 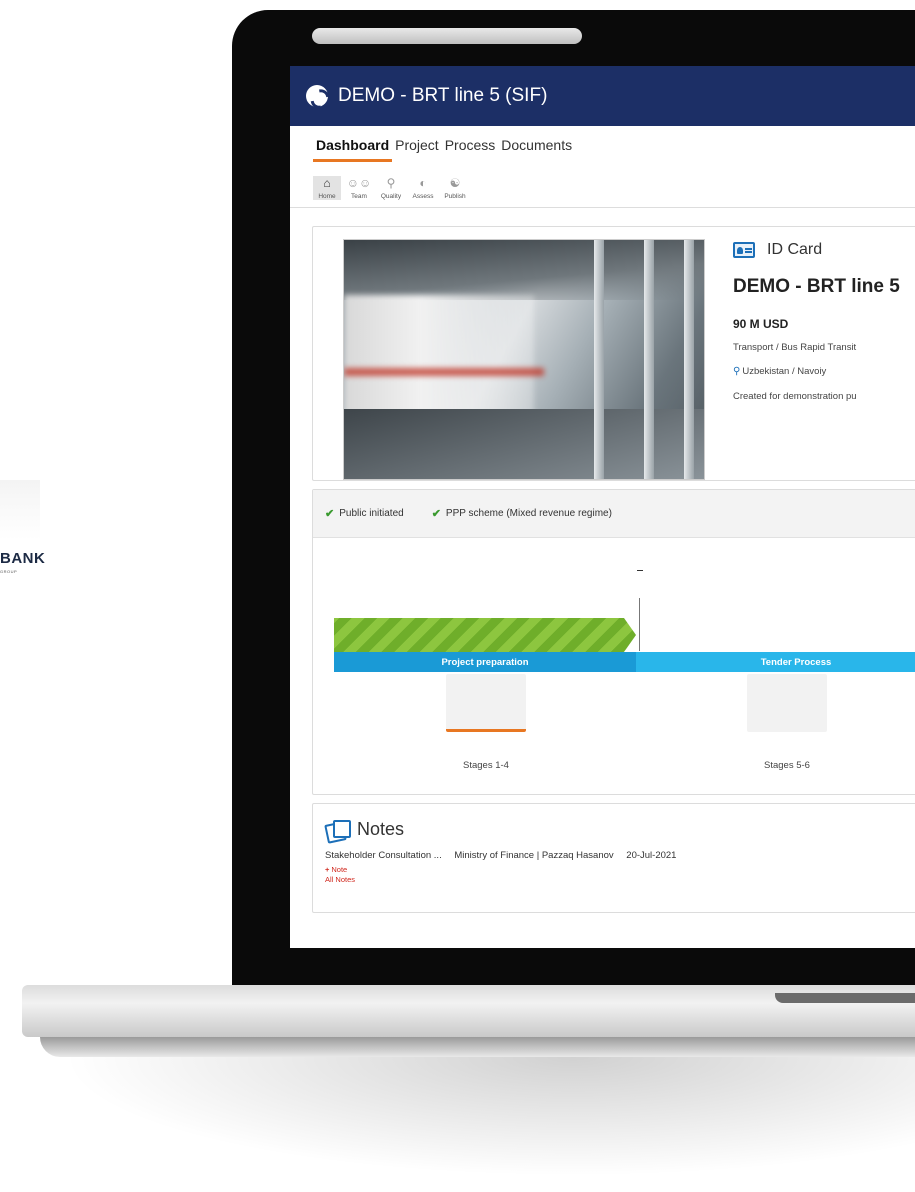 What do you see at coordinates (477, 1047) in the screenshot?
I see `laptop-base-edge` at bounding box center [477, 1047].